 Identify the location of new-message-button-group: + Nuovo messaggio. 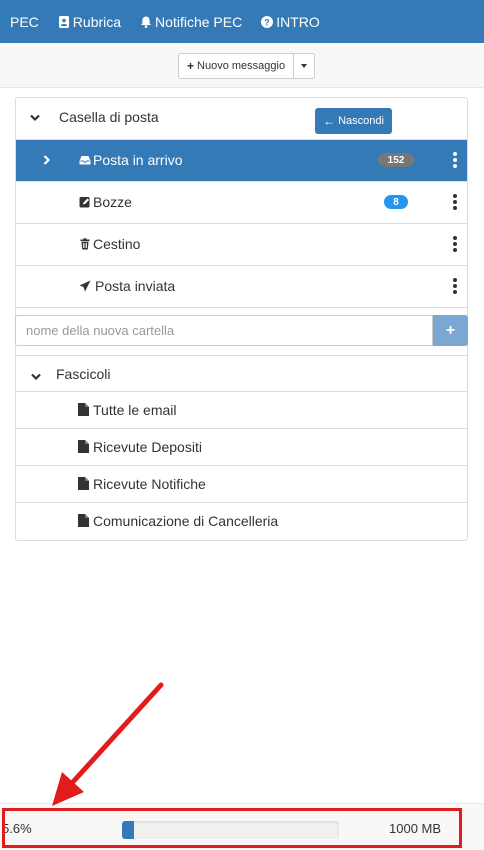
(247, 66).